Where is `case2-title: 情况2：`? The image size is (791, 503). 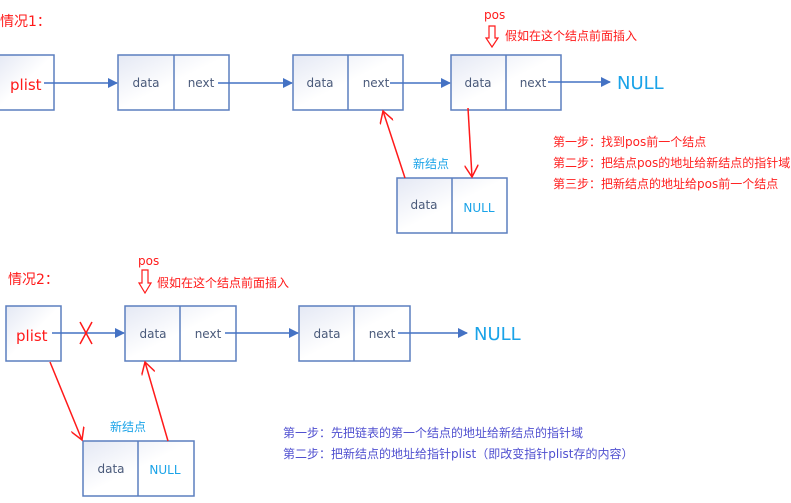 case2-title: 情况2： is located at coordinates (33, 280).